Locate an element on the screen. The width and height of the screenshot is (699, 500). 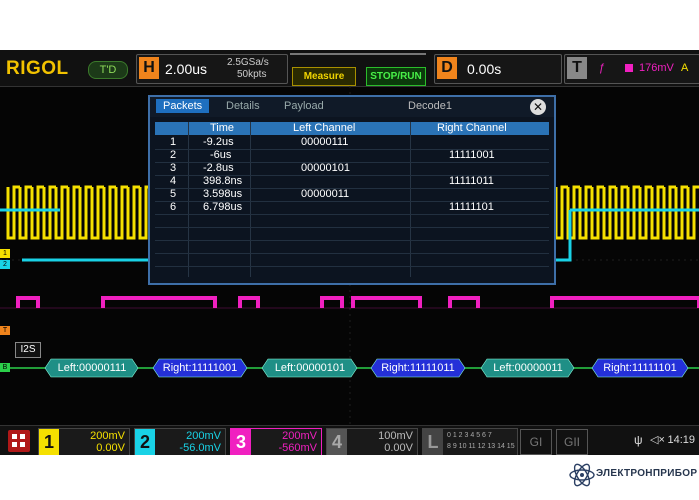
main-menu-icon is located at coordinates (19, 441).